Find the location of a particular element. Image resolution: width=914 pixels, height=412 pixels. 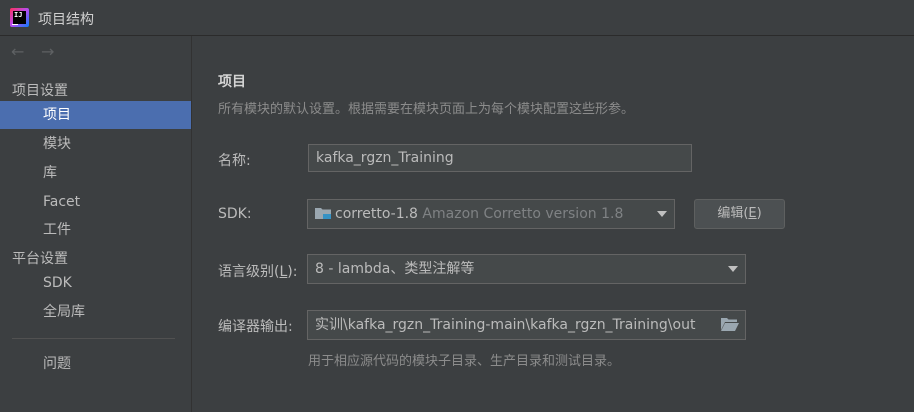

sidebar-divider is located at coordinates (93, 338).